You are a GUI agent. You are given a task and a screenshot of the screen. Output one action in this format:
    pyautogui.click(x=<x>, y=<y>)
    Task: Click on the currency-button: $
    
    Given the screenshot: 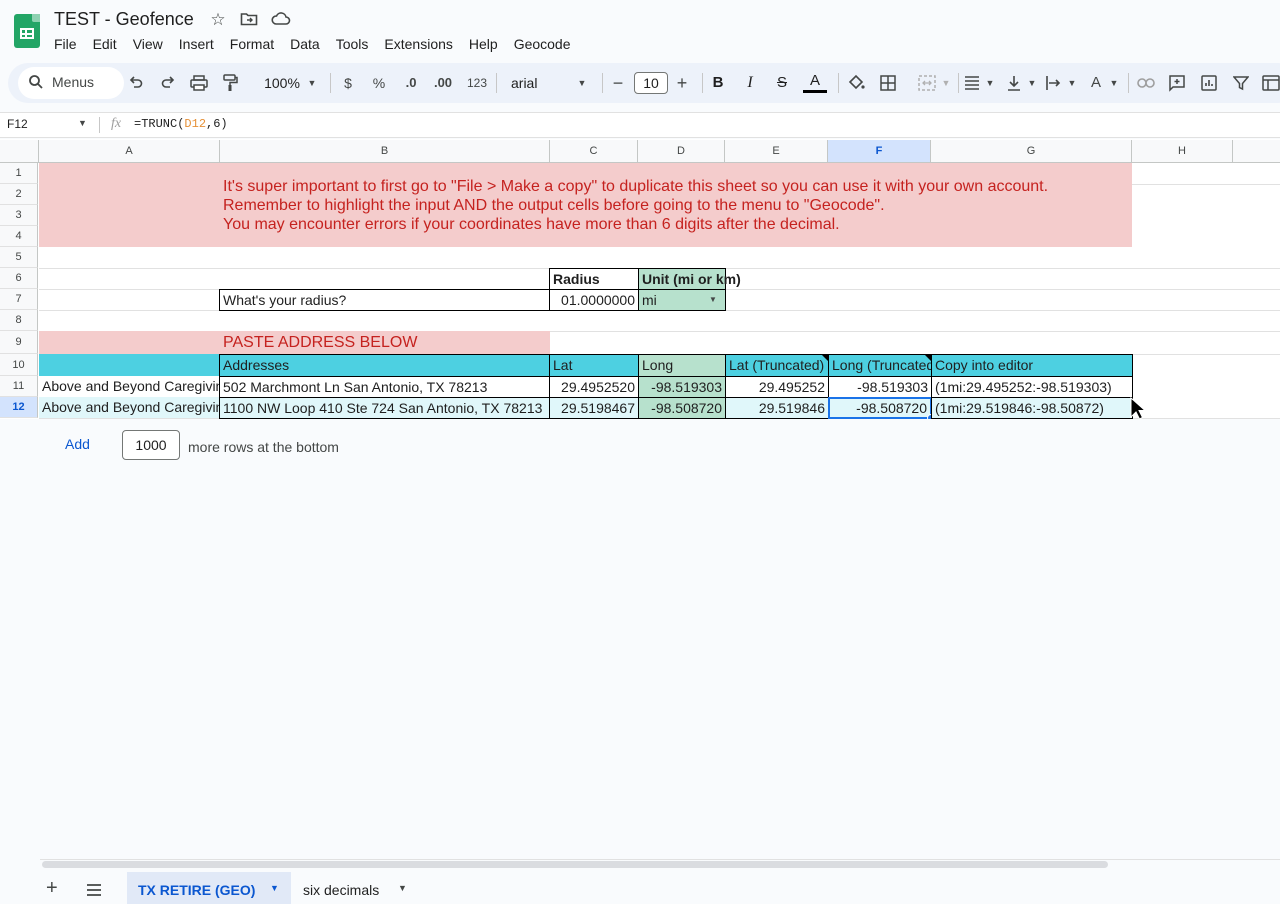 What is the action you would take?
    pyautogui.click(x=348, y=83)
    